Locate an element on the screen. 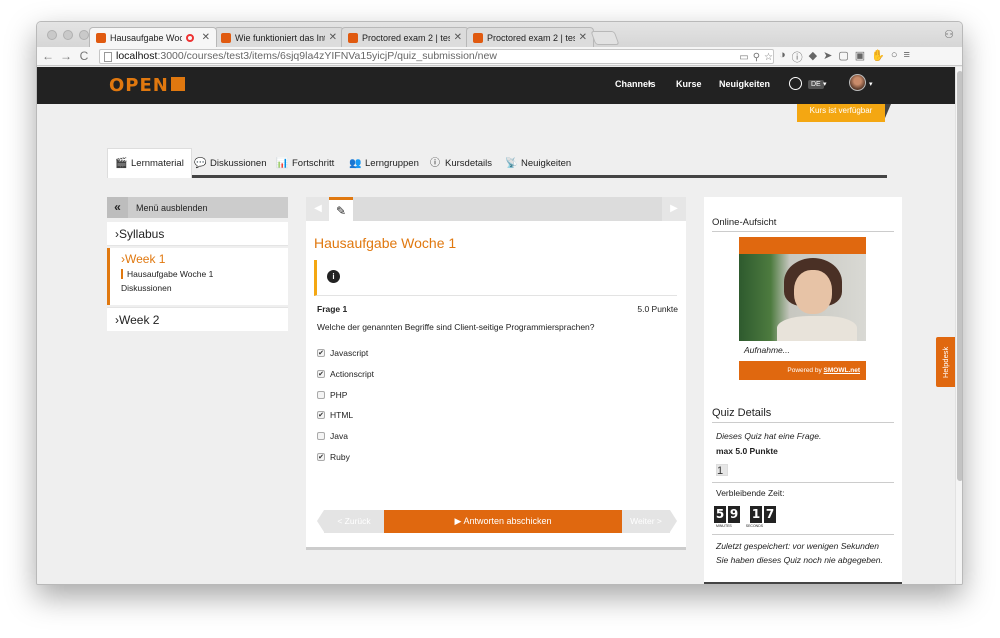 This screenshot has width=1000, height=638. answer-option: ✔ Javascript is located at coordinates (342, 353).